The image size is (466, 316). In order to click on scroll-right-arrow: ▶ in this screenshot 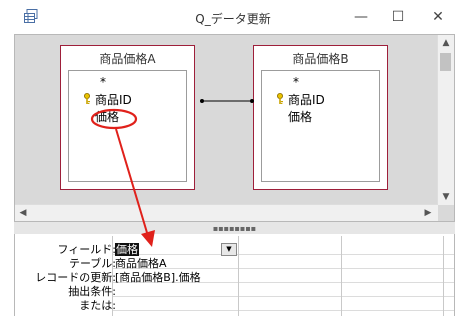, I will do `click(428, 213)`.